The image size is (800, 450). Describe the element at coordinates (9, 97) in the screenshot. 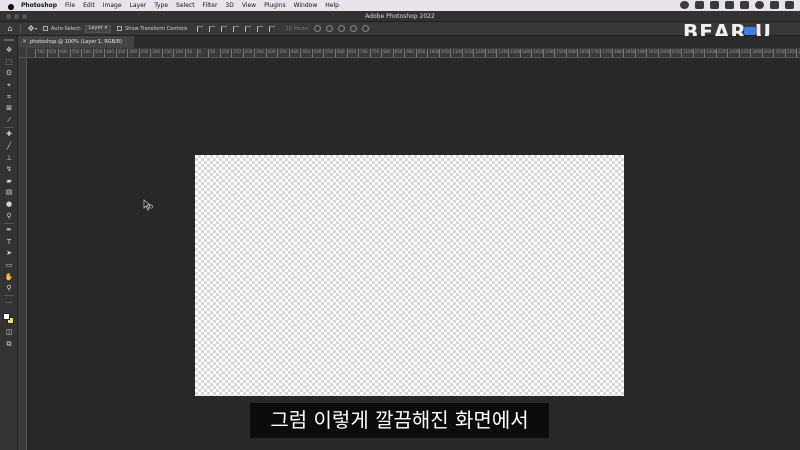

I see `crop-tool-button: ⌗` at that location.